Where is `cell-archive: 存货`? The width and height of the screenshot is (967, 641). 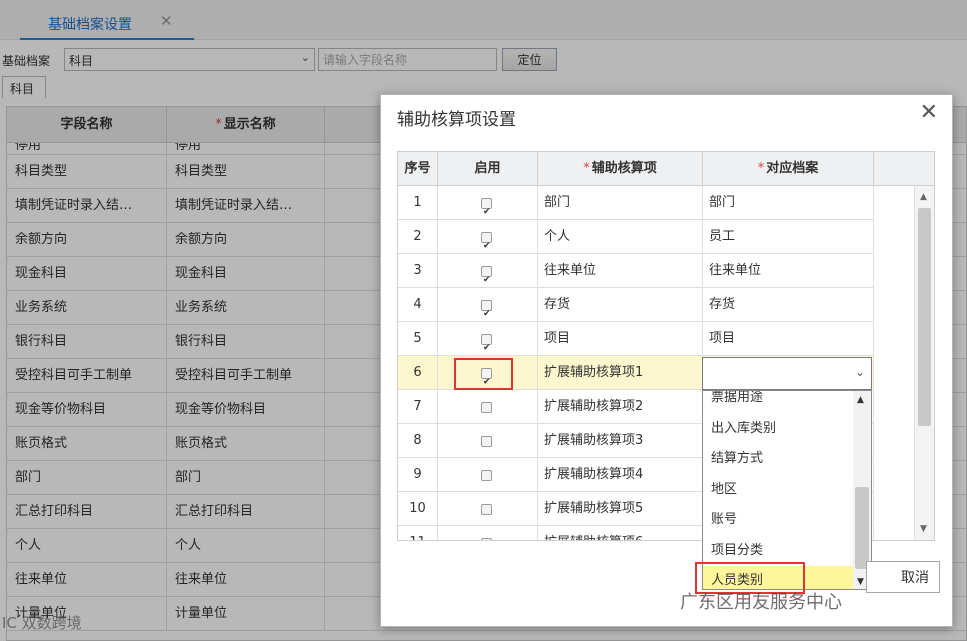 cell-archive: 存货 is located at coordinates (788, 305).